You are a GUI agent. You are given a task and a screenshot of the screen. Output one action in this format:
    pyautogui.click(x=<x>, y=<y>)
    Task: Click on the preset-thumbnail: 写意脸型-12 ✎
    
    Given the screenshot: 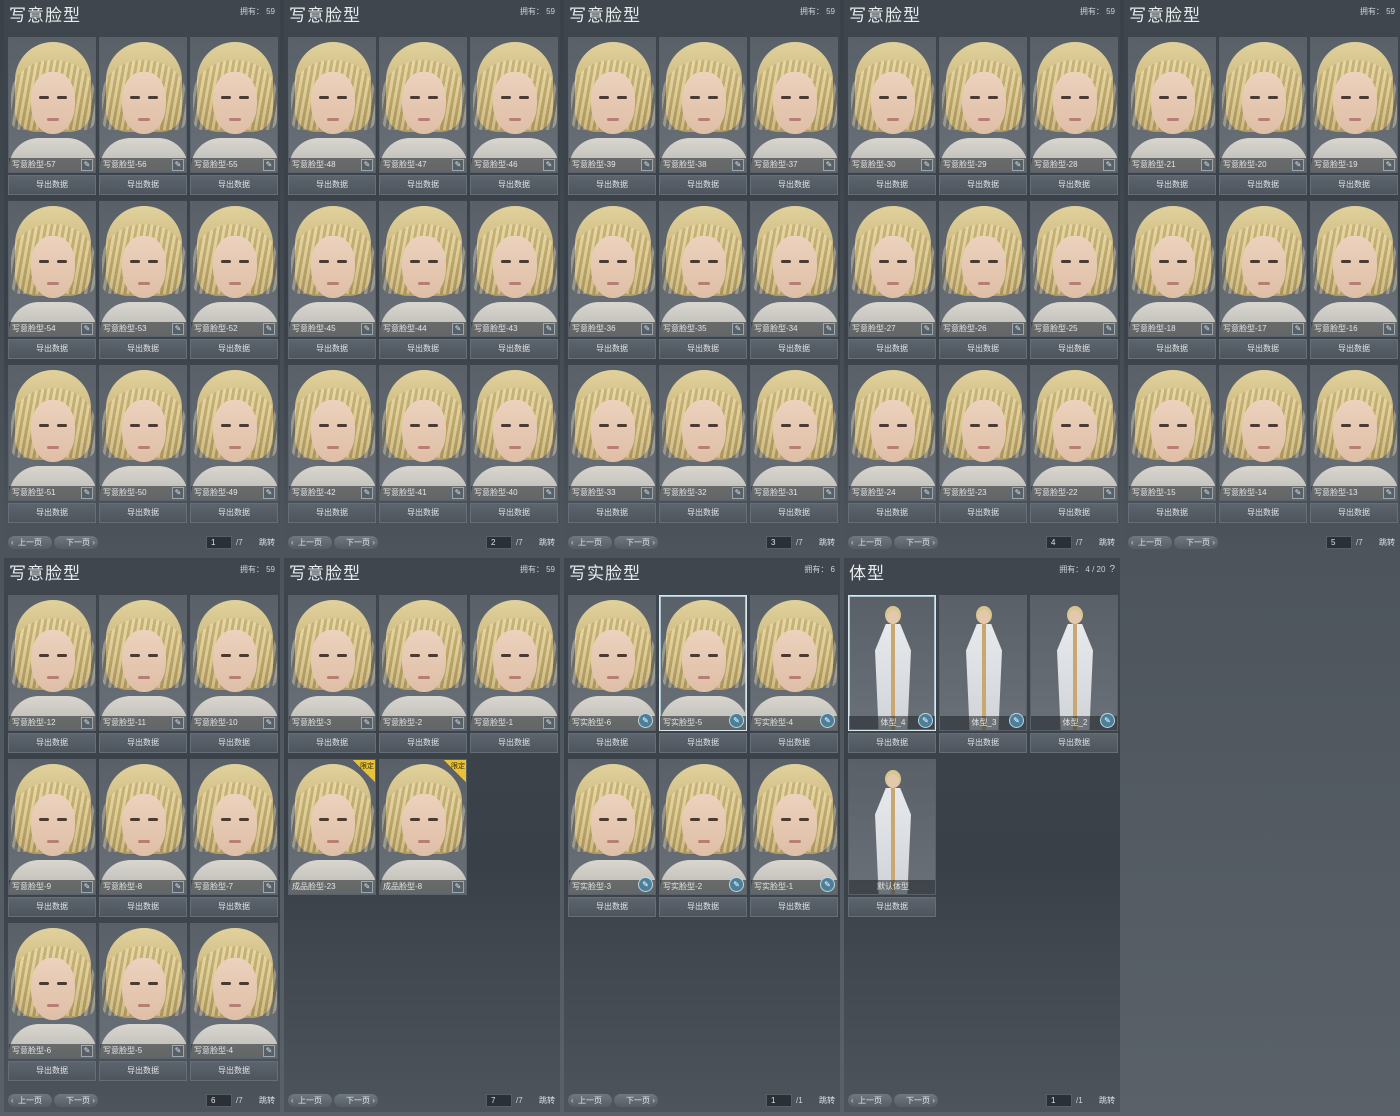 What is the action you would take?
    pyautogui.click(x=52, y=663)
    